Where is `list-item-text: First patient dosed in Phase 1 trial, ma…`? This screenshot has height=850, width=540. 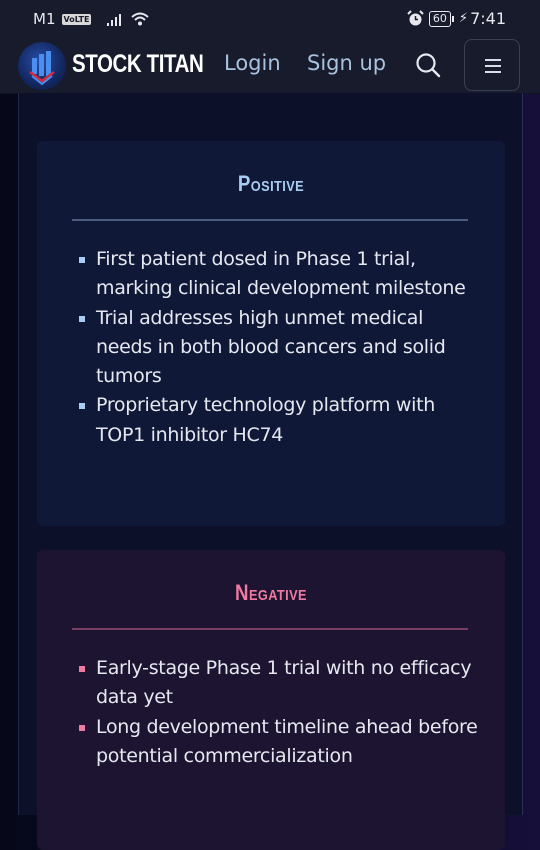
list-item-text: First patient dosed in Phase 1 trial, ma… is located at coordinates (281, 274).